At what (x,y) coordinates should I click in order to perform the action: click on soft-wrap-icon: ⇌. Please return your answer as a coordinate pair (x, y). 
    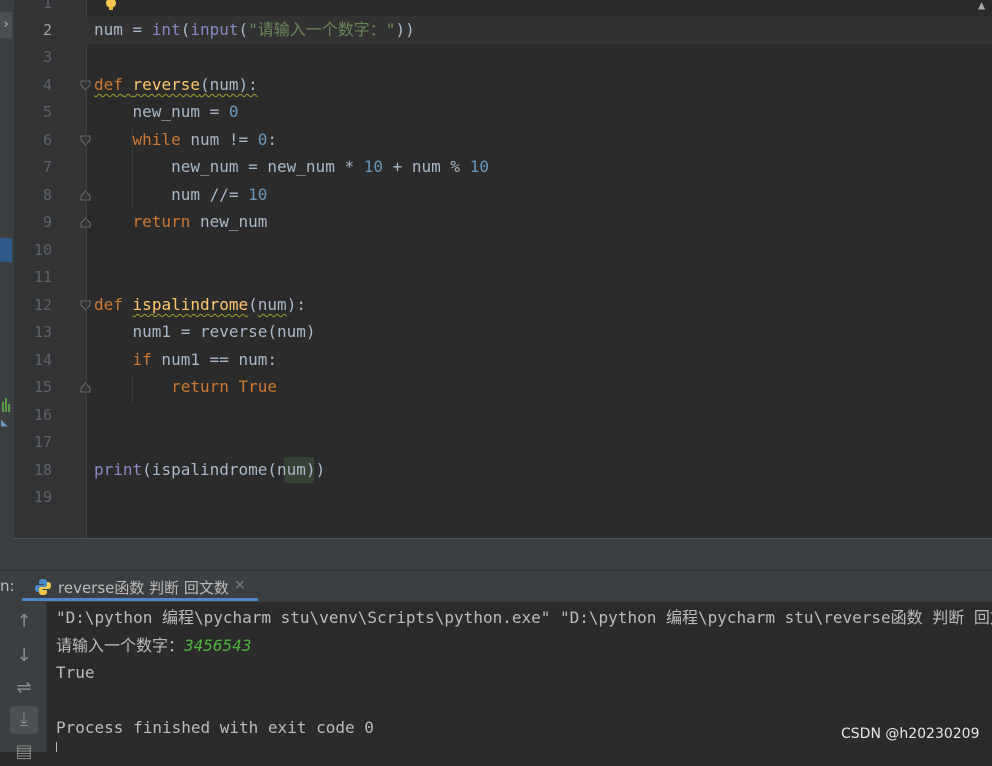
    Looking at the image, I should click on (24, 688).